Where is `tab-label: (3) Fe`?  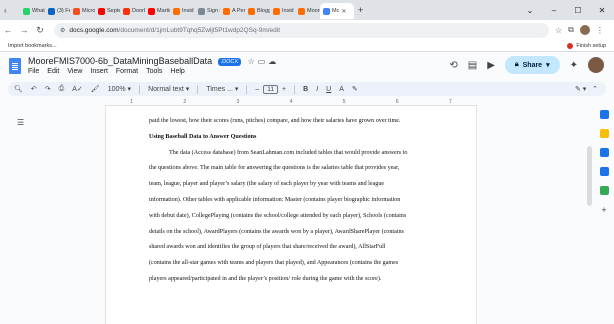
tab-label: (3) Fe is located at coordinates (63, 11).